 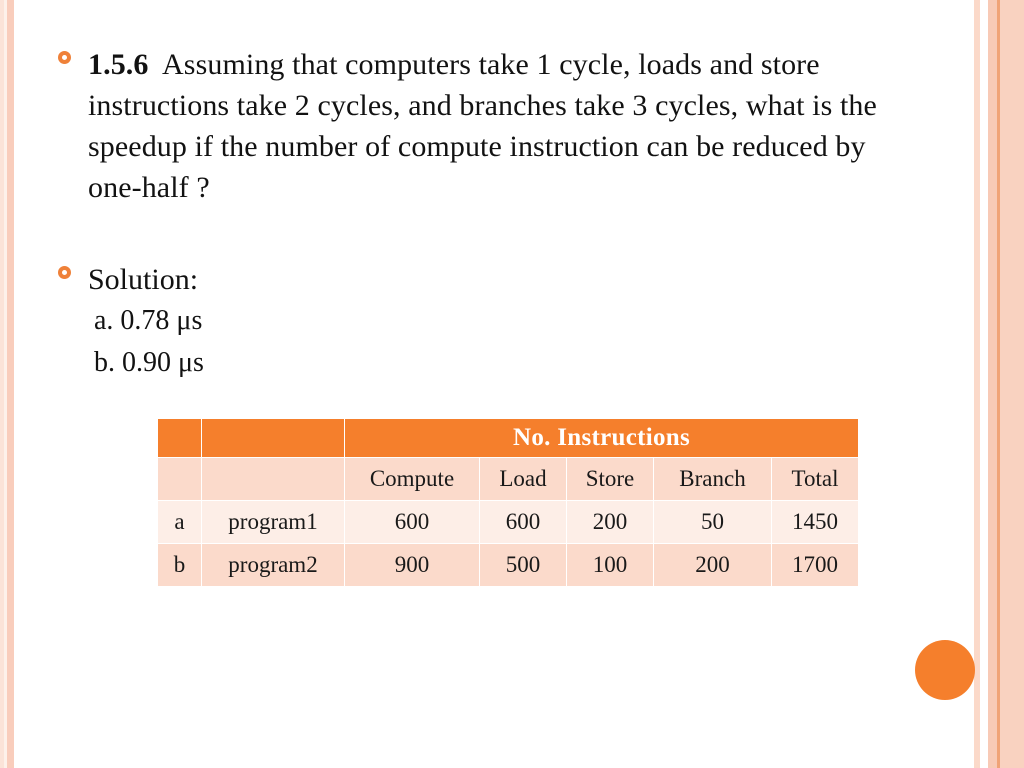 What do you see at coordinates (118, 64) in the screenshot?
I see `question-number: 1.5.6` at bounding box center [118, 64].